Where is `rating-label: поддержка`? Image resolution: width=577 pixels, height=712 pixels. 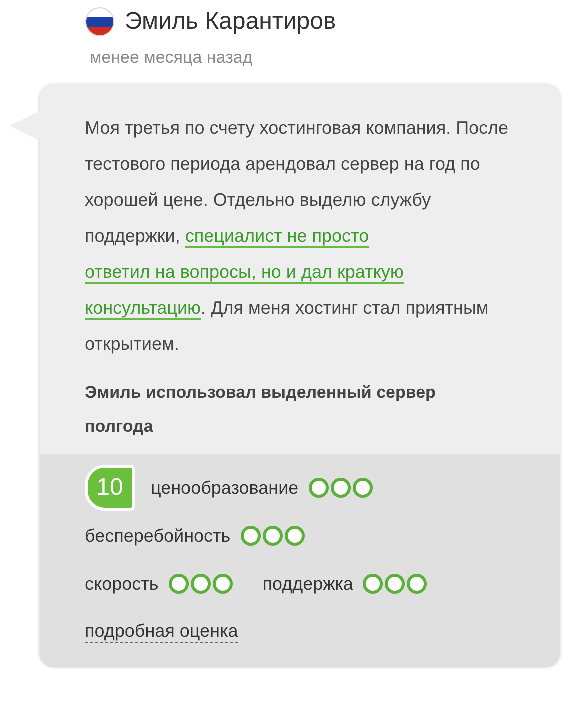
rating-label: поддержка is located at coordinates (308, 584).